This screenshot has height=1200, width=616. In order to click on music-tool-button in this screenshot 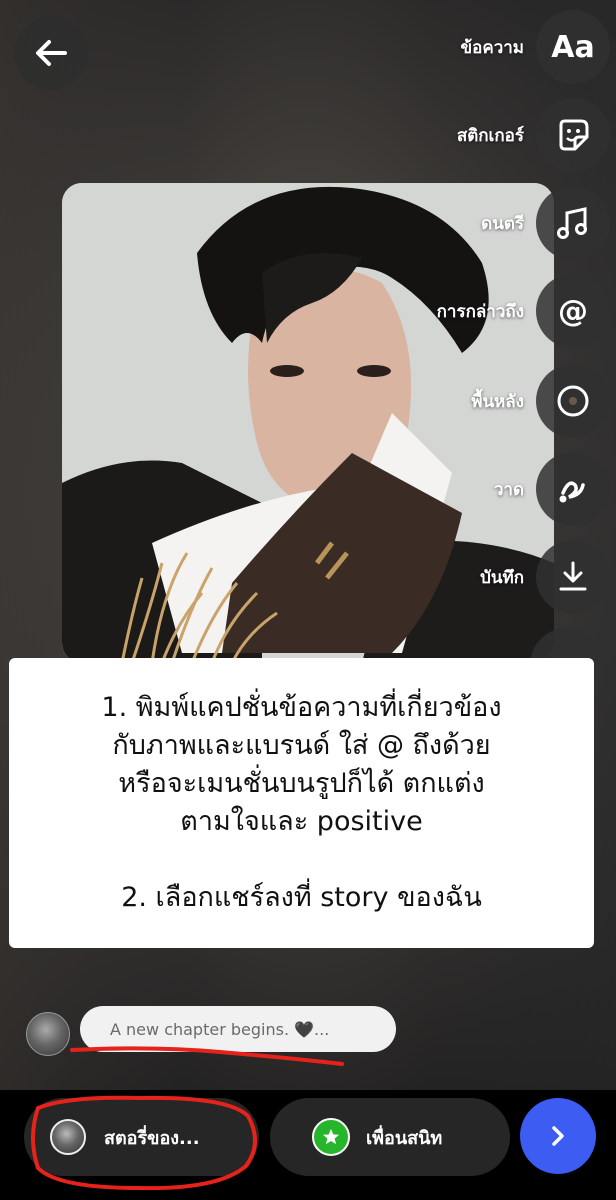, I will do `click(573, 223)`.